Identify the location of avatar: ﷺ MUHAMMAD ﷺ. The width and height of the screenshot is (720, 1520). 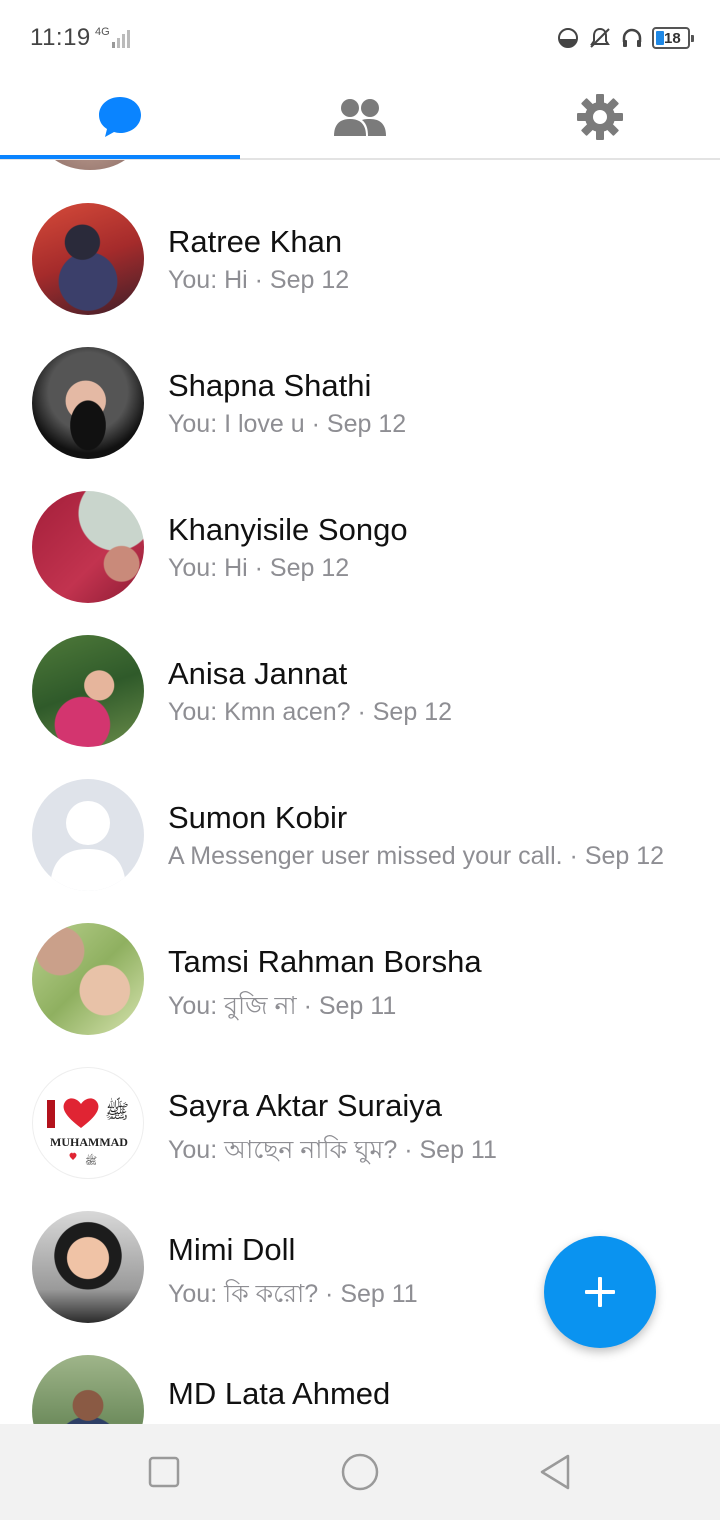
(88, 1123).